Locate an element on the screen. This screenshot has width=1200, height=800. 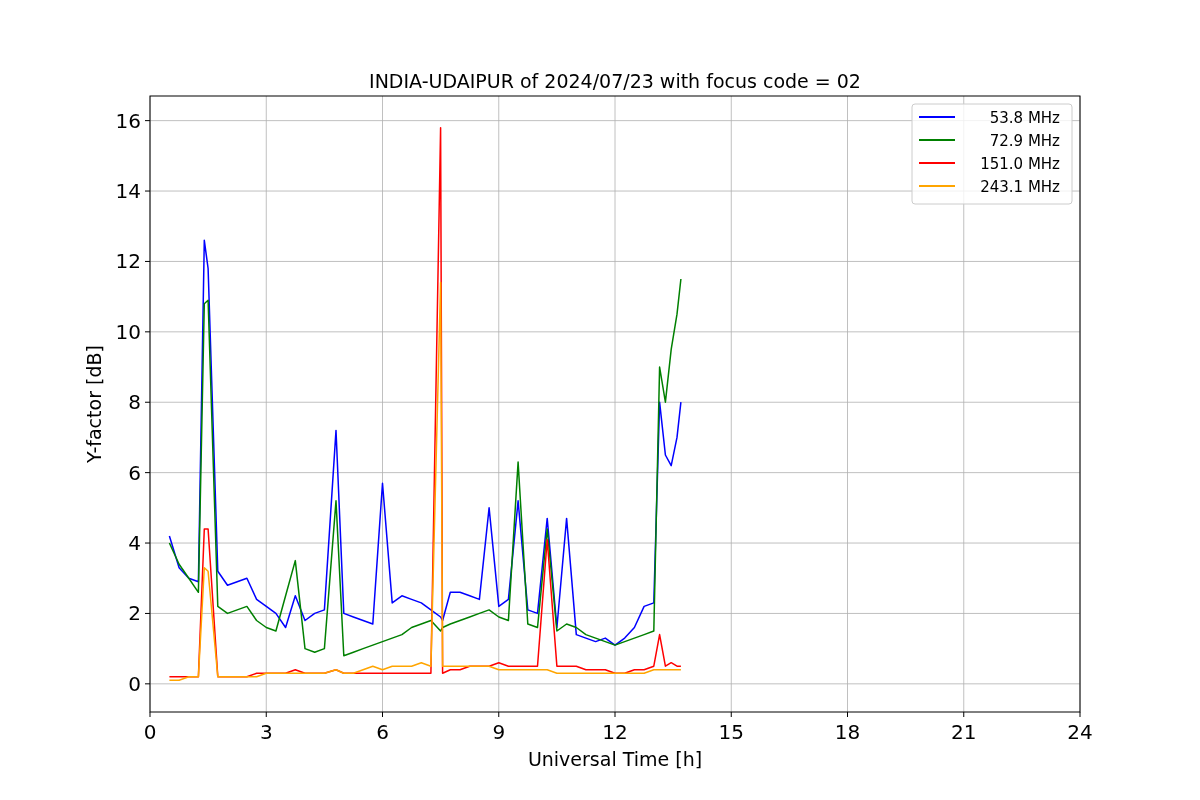
tick-label: 9 is located at coordinates (499, 732).